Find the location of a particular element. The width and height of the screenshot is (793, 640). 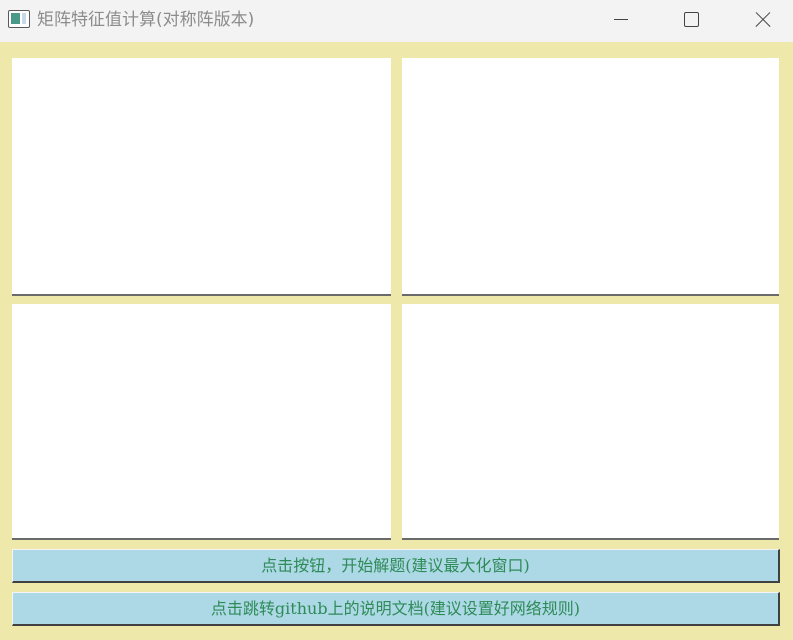

start-solve-button: 点击按钮，开始解题(建议最大化窗口) is located at coordinates (396, 566).